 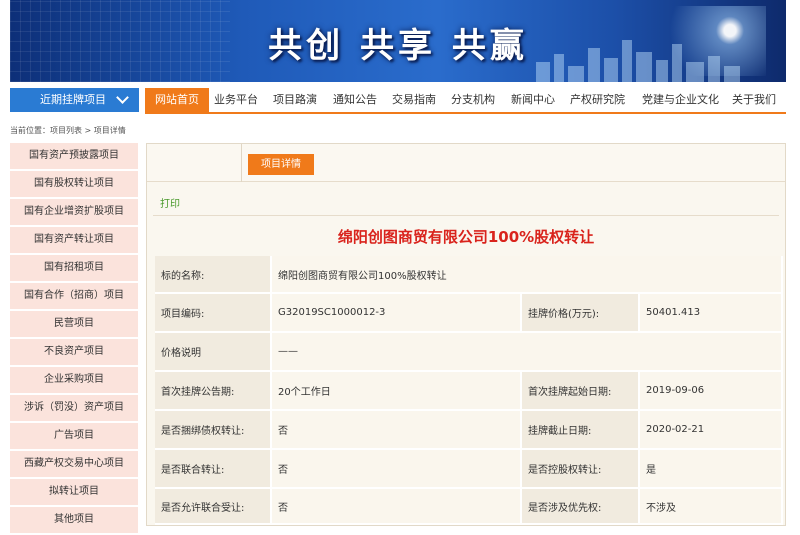 I want to click on tab-divider, so click(x=241, y=163).